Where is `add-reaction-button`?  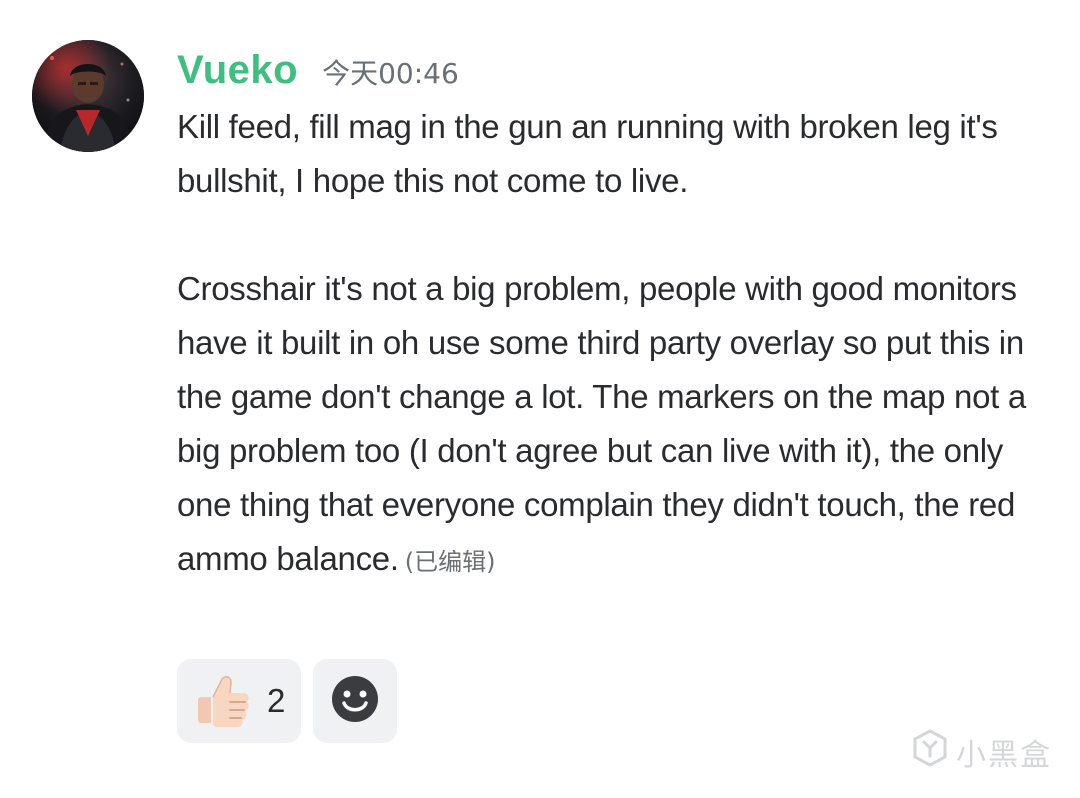 add-reaction-button is located at coordinates (355, 701).